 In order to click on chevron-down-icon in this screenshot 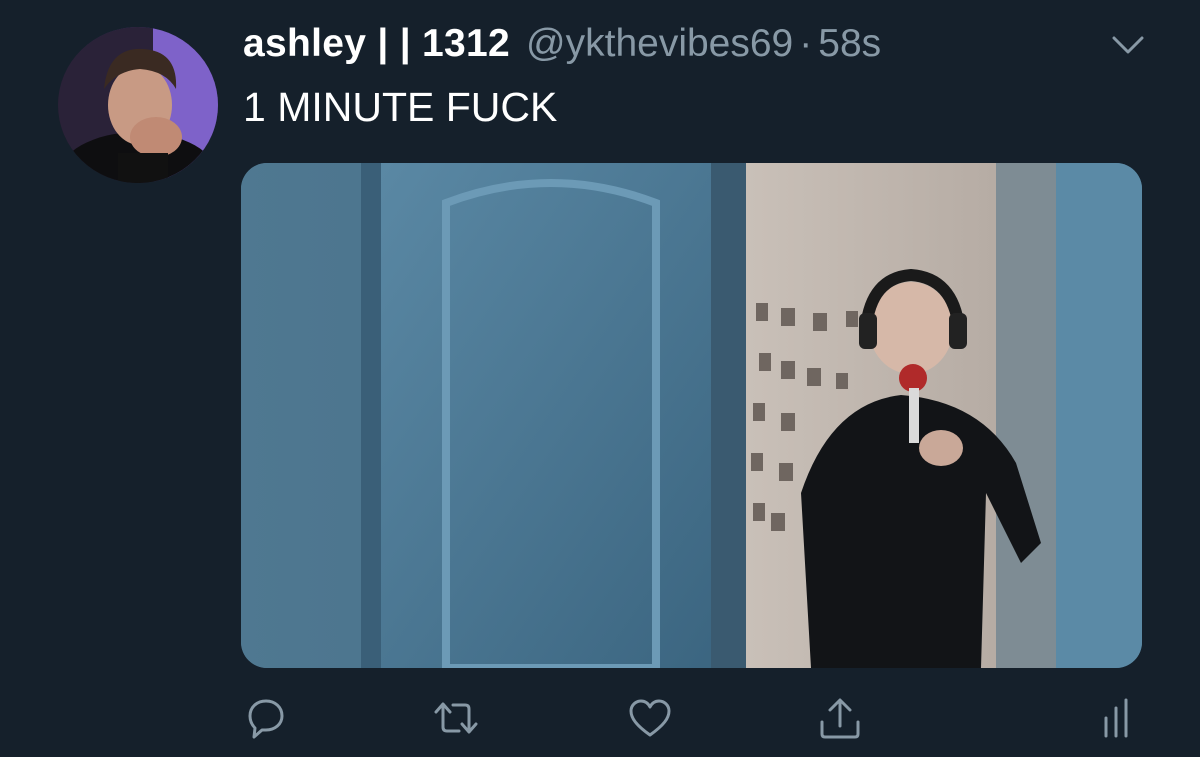, I will do `click(1128, 45)`.